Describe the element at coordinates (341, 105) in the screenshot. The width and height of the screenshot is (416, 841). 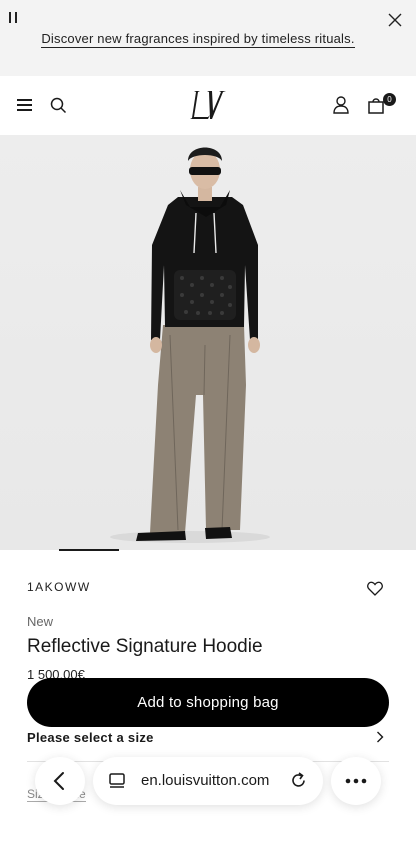
I see `account-icon` at that location.